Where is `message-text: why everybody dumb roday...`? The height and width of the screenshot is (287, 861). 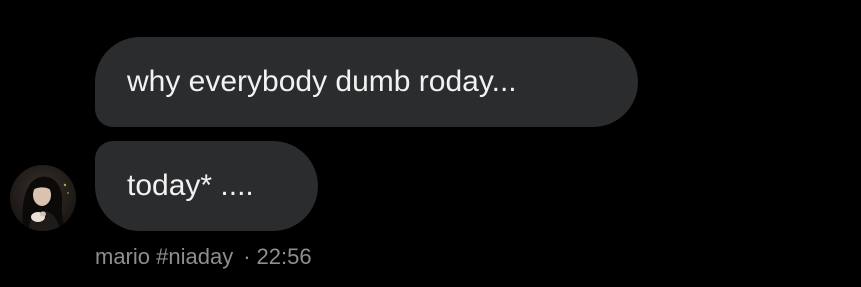
message-text: why everybody dumb roday... is located at coordinates (322, 81).